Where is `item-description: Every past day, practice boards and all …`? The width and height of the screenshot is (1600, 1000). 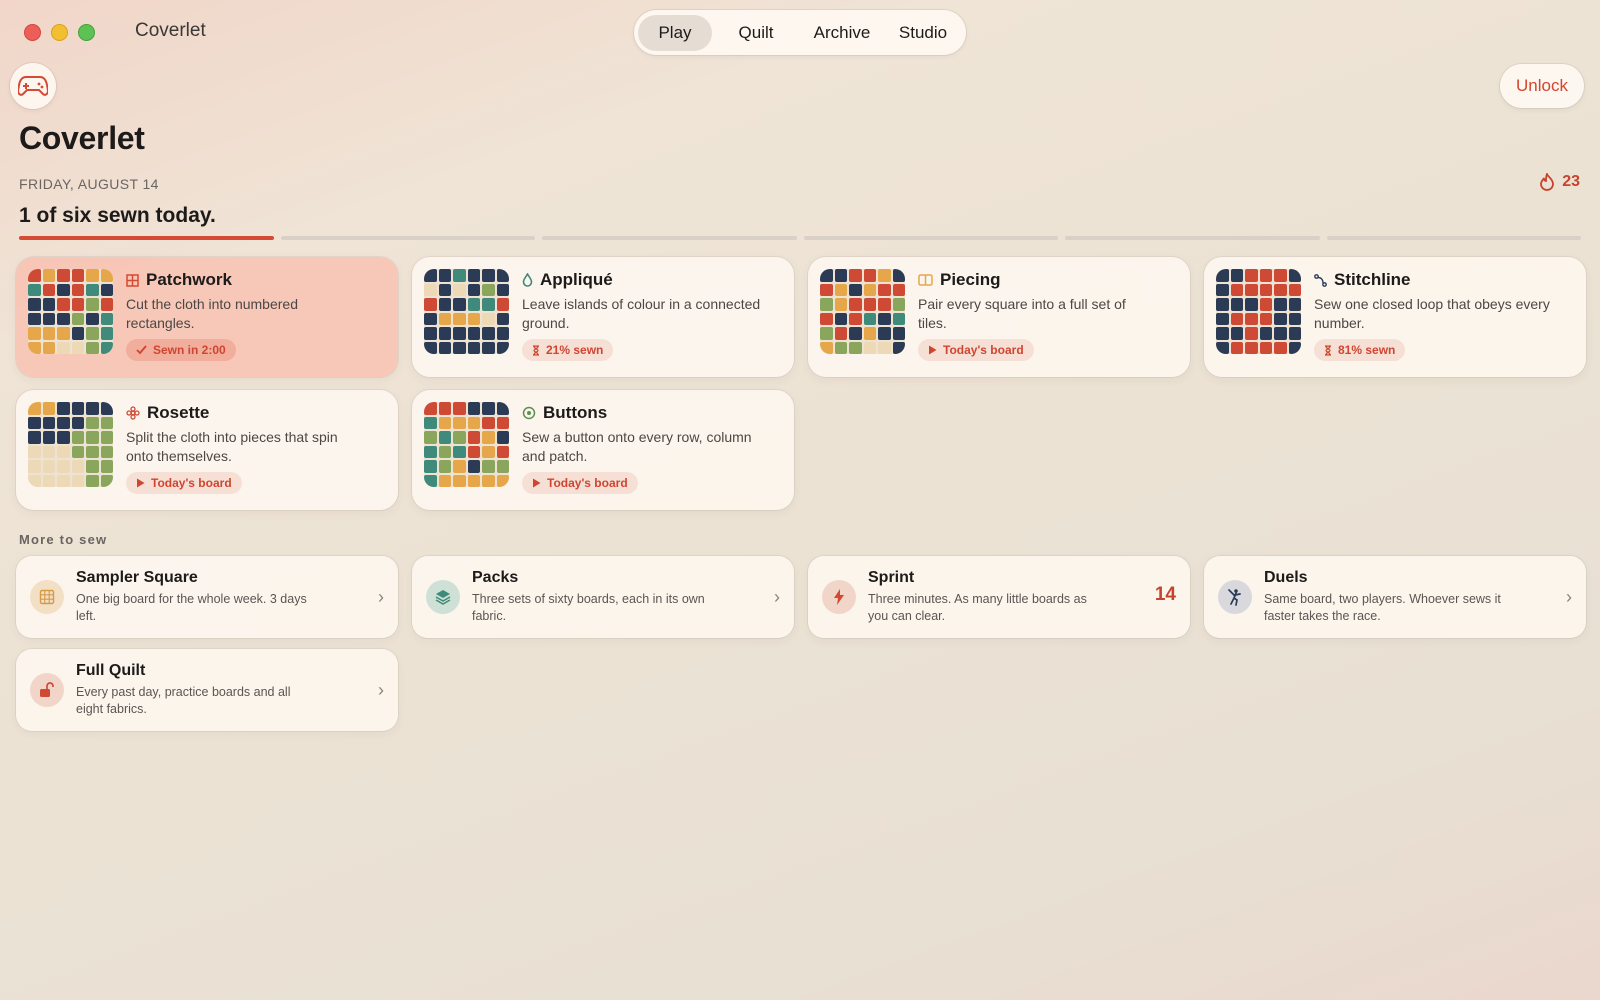
item-description: Every past day, practice boards and all … is located at coordinates (183, 700).